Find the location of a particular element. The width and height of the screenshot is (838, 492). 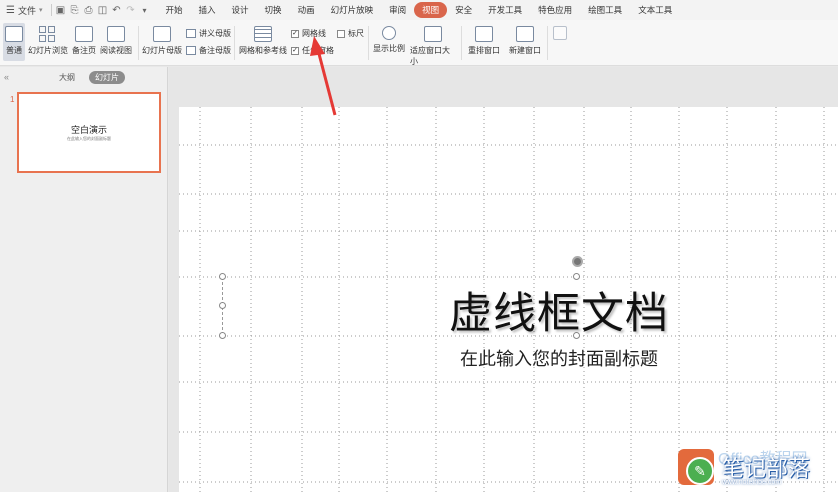

panel-tabs: « 大纲 幻灯片 is located at coordinates (83, 77).